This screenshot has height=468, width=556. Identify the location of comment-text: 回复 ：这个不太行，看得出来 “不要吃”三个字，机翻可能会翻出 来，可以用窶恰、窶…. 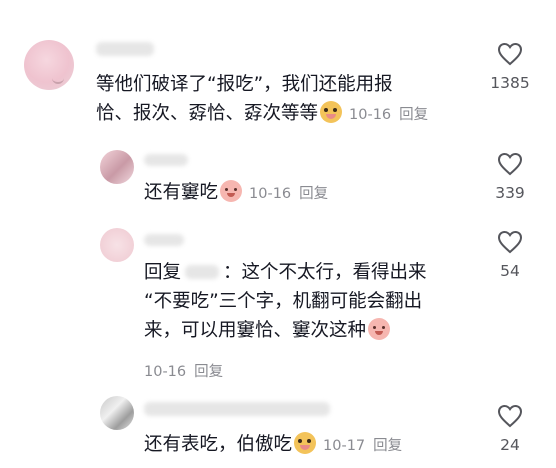
(285, 301).